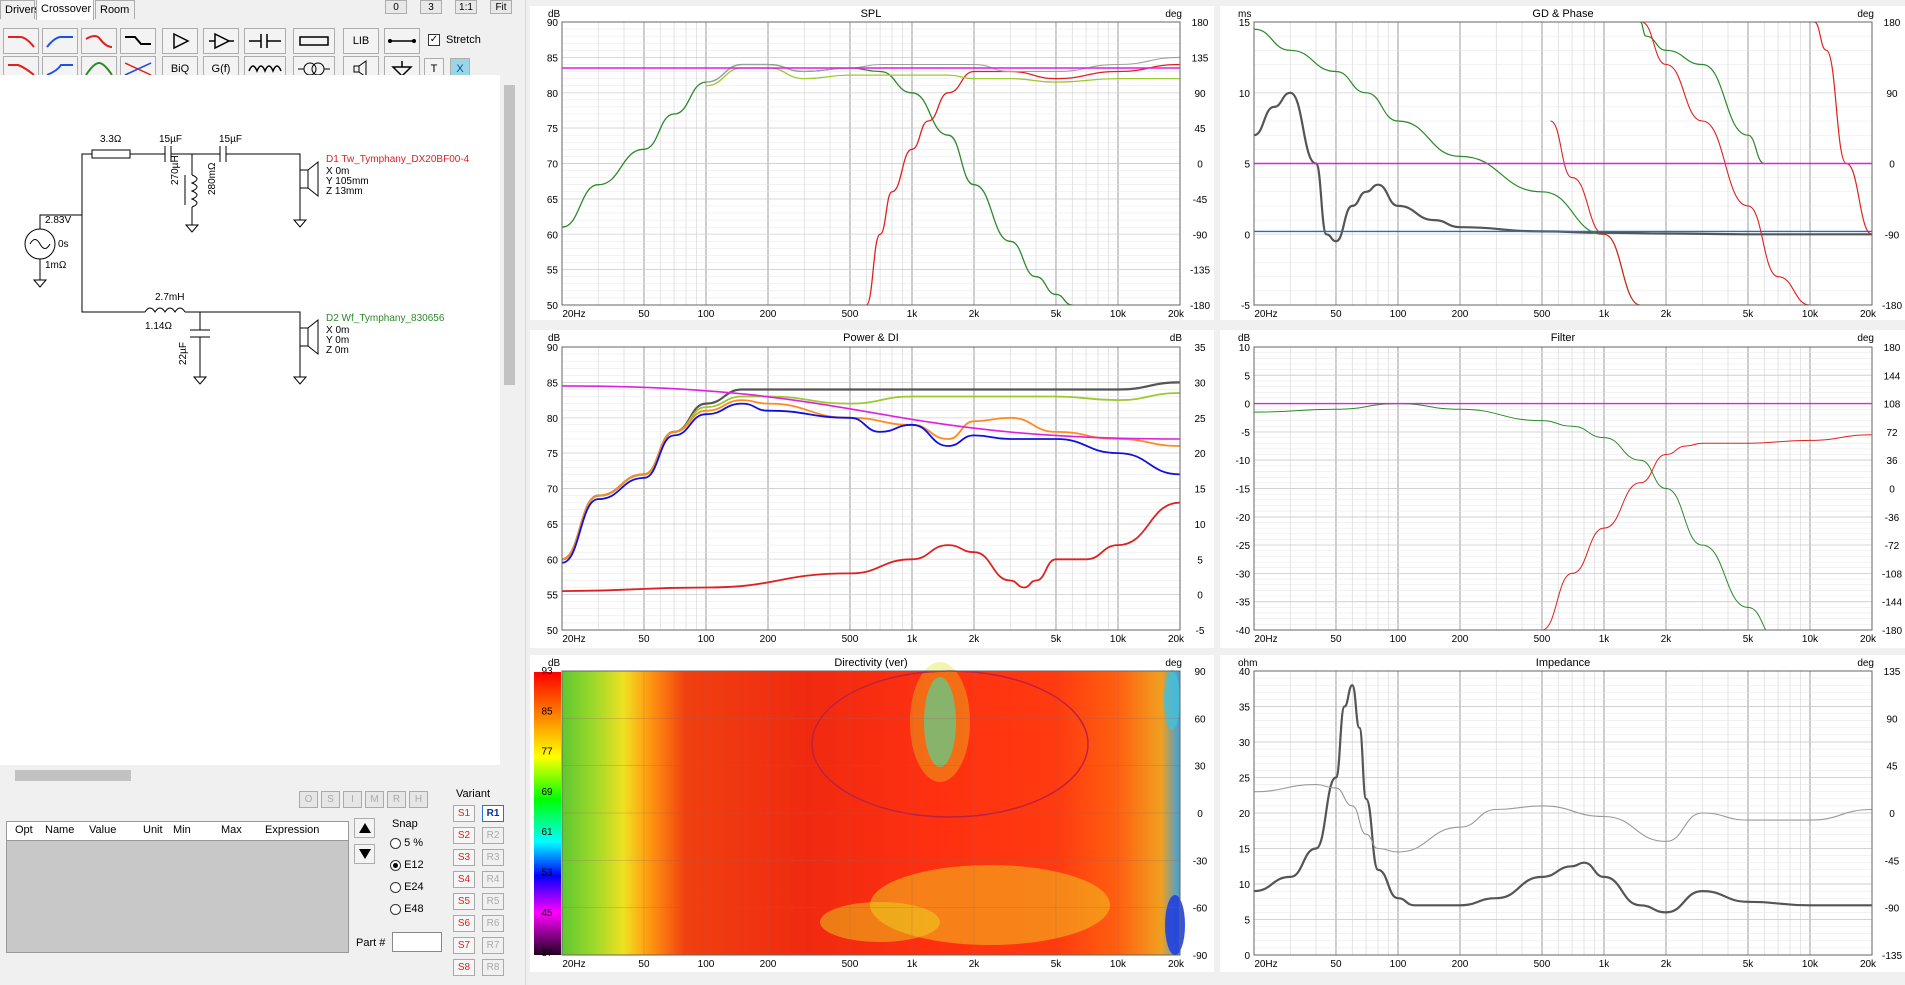 The image size is (1905, 985). I want to click on radio-e48, so click(395, 909).